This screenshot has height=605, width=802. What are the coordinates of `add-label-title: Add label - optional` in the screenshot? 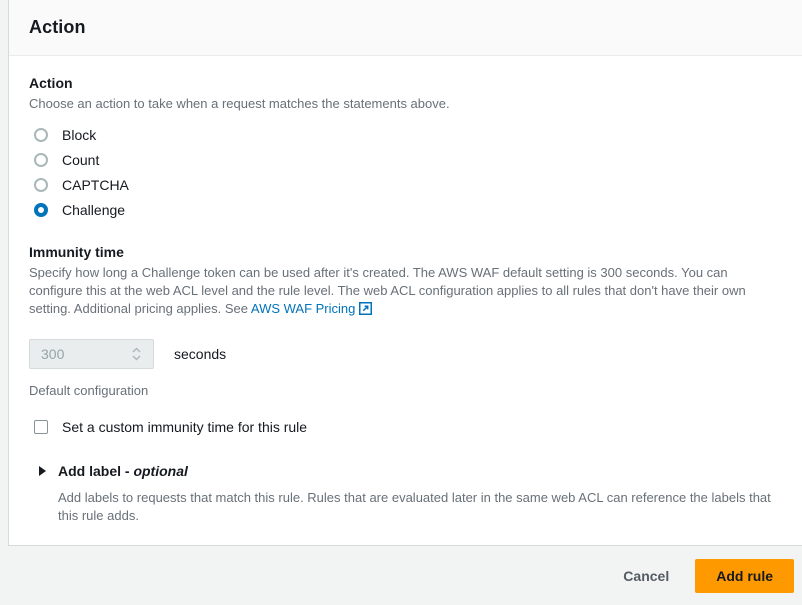 It's located at (123, 471).